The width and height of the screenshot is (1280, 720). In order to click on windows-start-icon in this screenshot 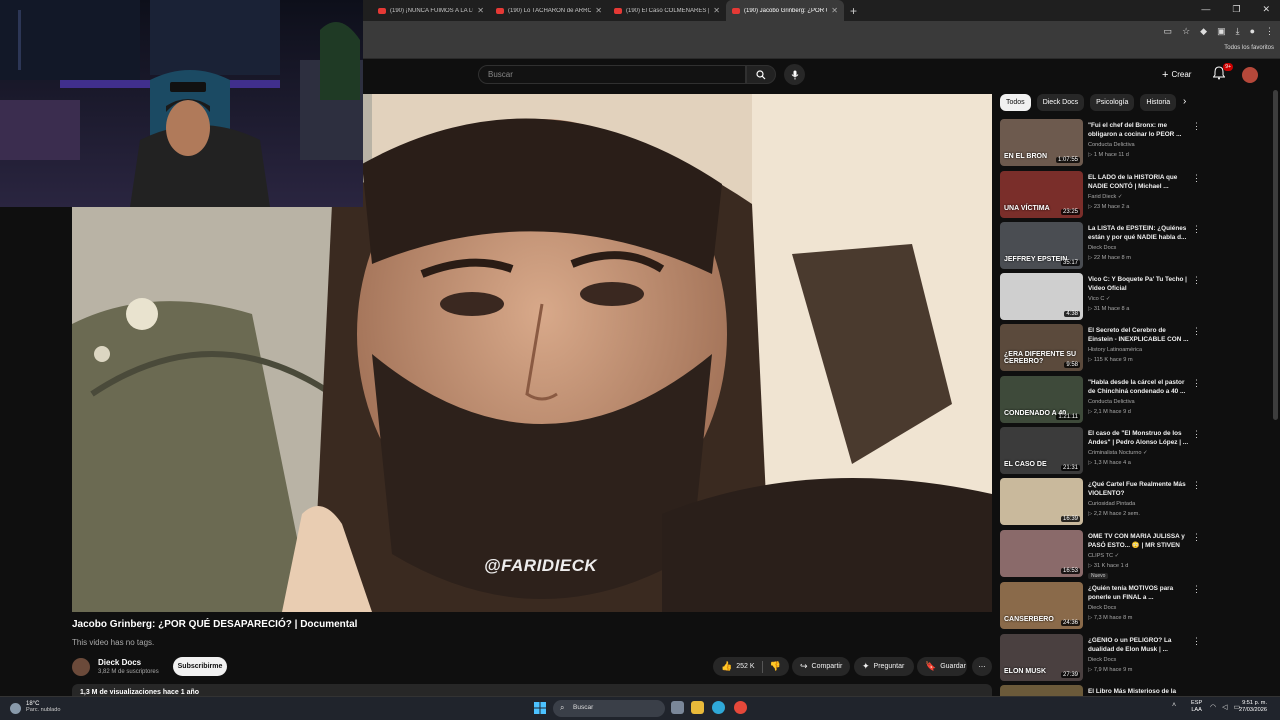, I will do `click(540, 708)`.